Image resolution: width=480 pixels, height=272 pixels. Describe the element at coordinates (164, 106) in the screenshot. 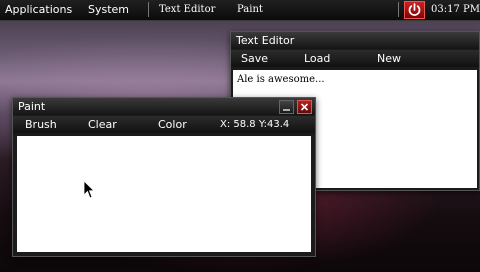

I see `paint-titlebar: Paint` at that location.